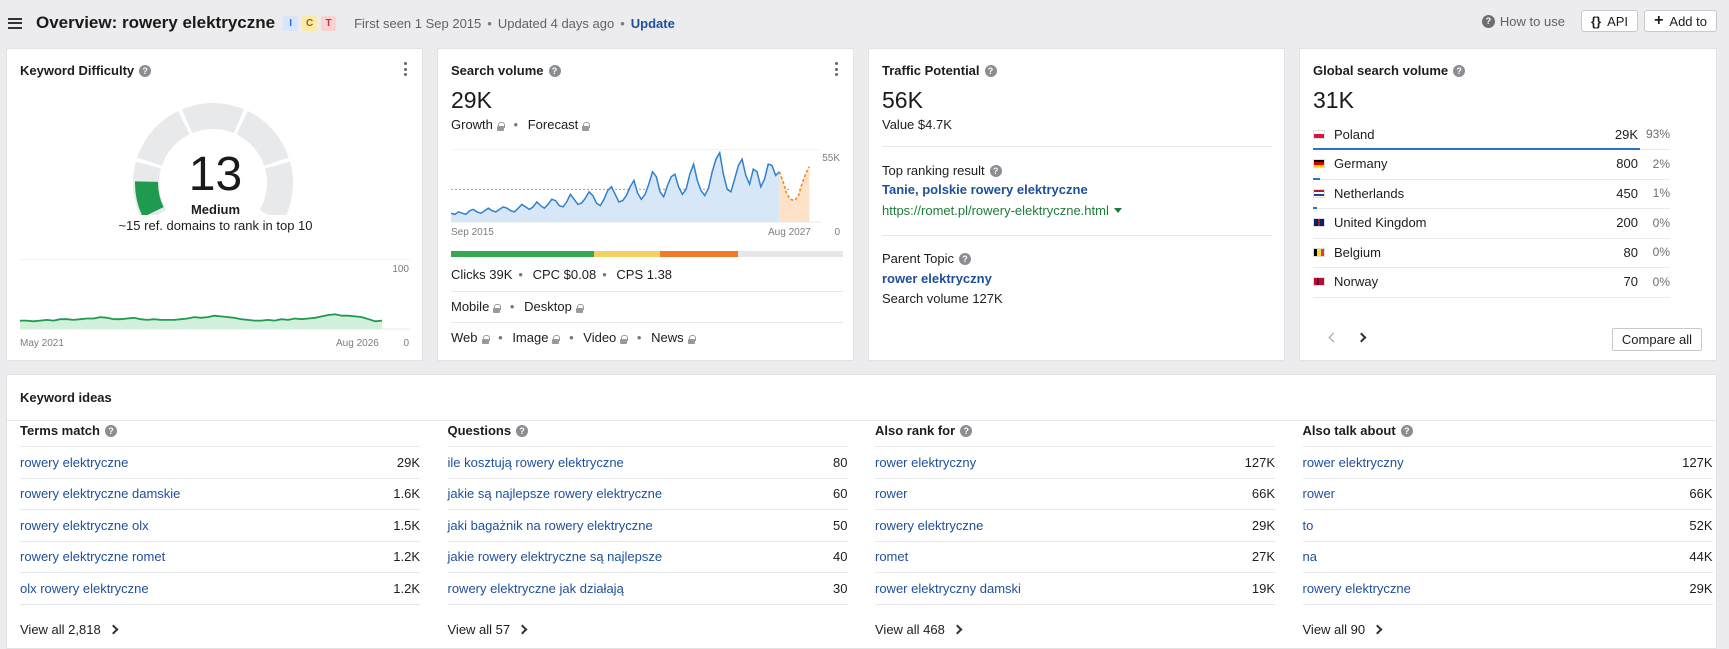 The height and width of the screenshot is (649, 1729). Describe the element at coordinates (1361, 337) in the screenshot. I see `next-page-icon` at that location.